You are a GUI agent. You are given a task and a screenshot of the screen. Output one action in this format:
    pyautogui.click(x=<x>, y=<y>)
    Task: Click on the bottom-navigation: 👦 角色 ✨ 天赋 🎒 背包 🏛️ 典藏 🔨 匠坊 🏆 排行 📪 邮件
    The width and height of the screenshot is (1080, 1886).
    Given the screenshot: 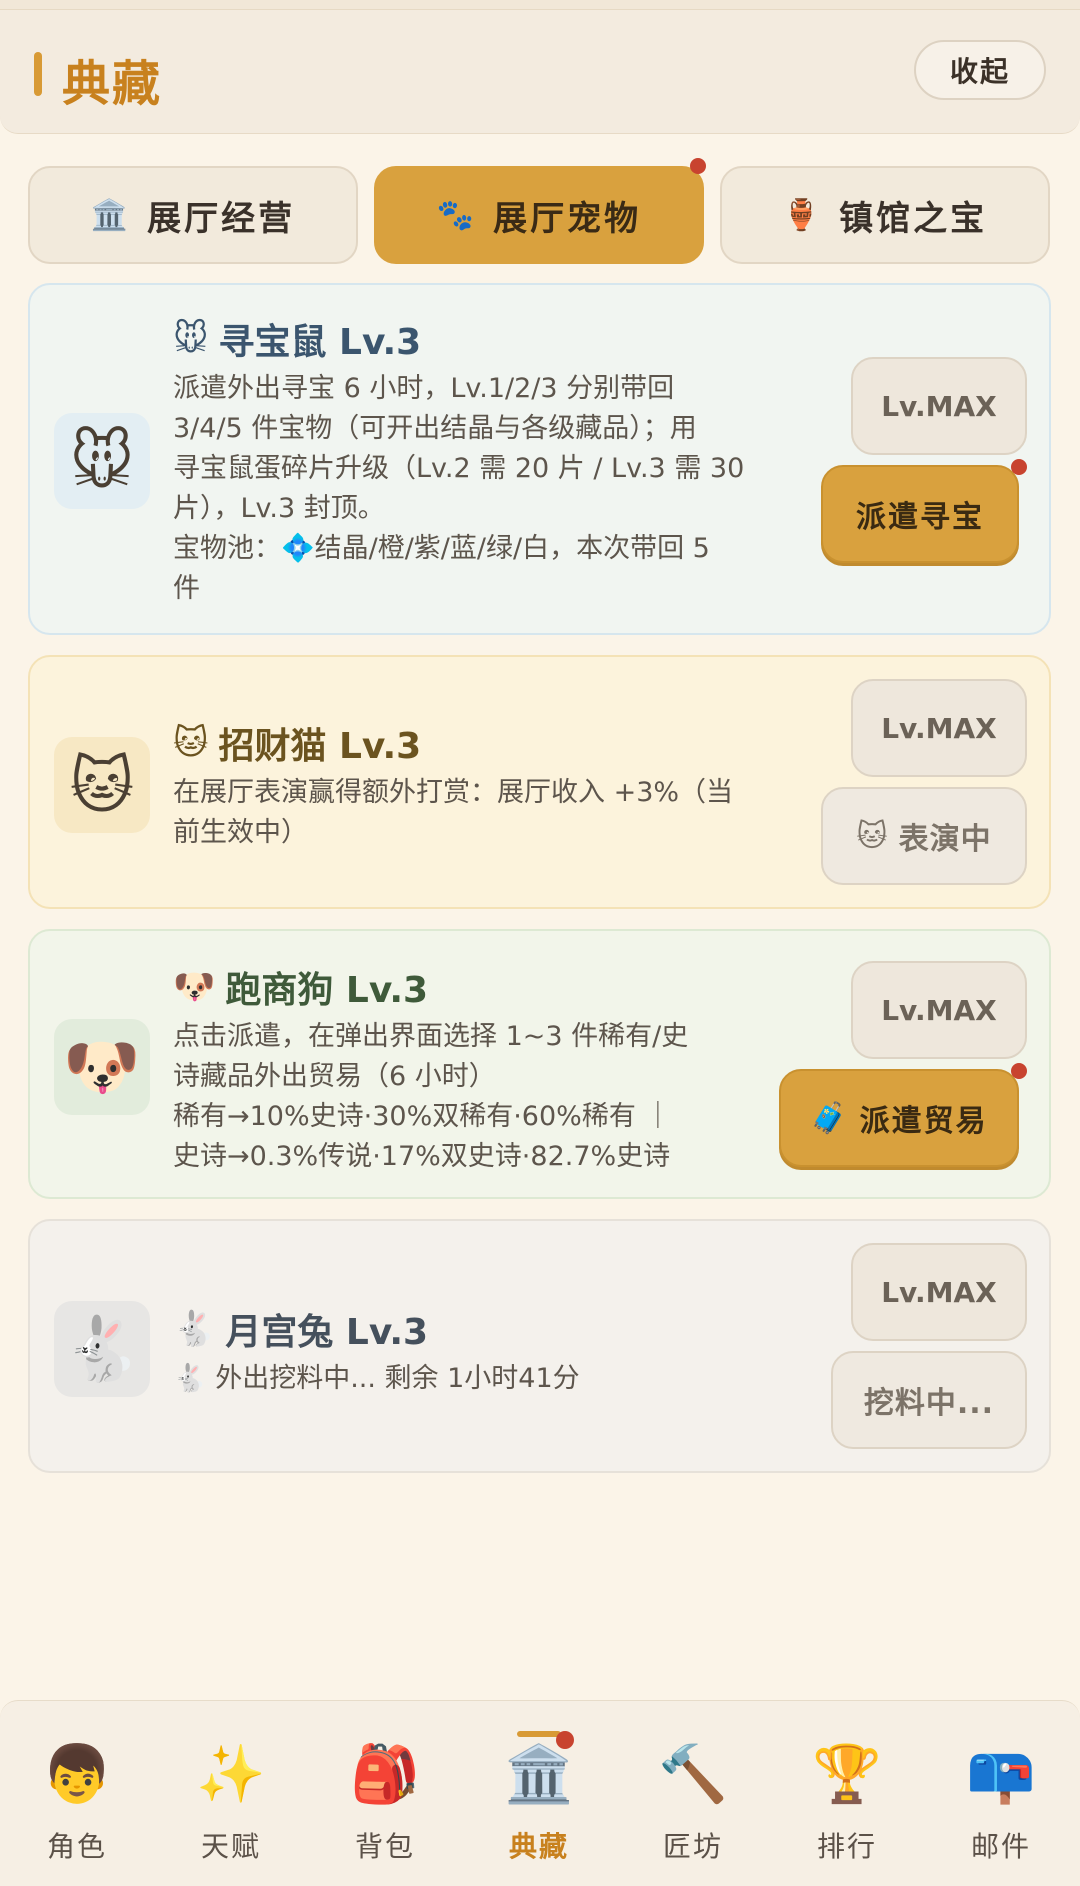 What is the action you would take?
    pyautogui.click(x=540, y=1793)
    